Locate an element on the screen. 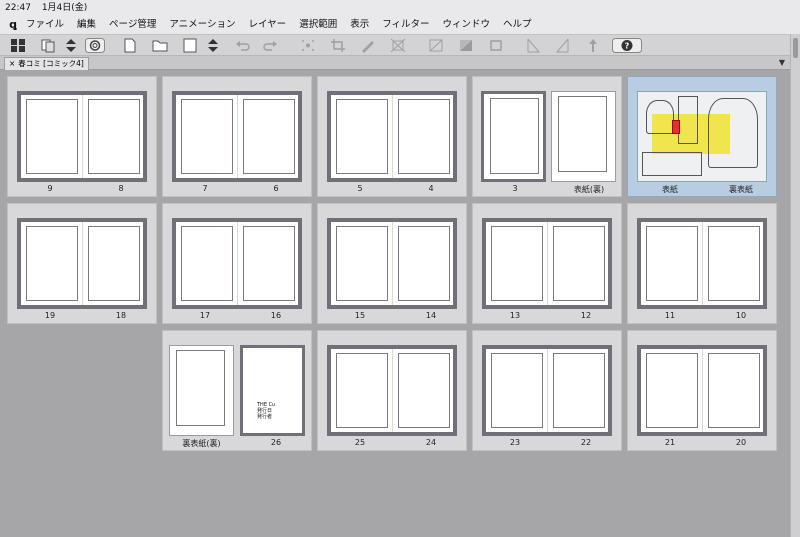 The image size is (800, 537). page-number: 12 is located at coordinates (586, 315).